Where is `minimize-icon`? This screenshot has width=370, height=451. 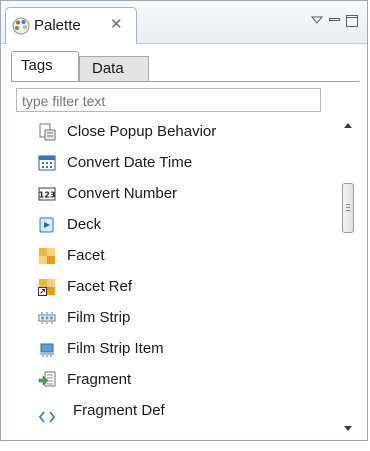
minimize-icon is located at coordinates (334, 20).